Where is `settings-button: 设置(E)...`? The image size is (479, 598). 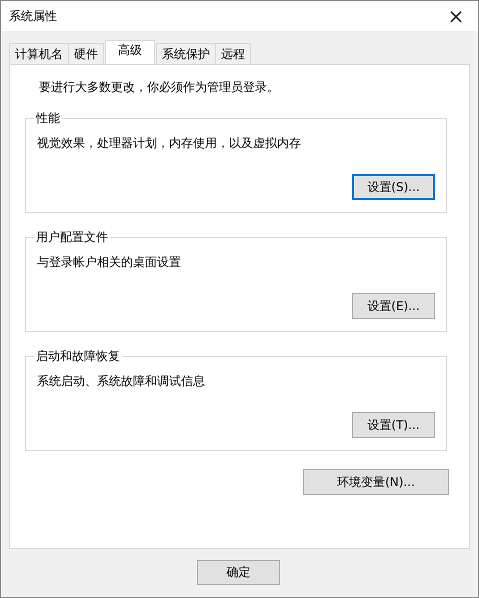
settings-button: 设置(E)... is located at coordinates (393, 306).